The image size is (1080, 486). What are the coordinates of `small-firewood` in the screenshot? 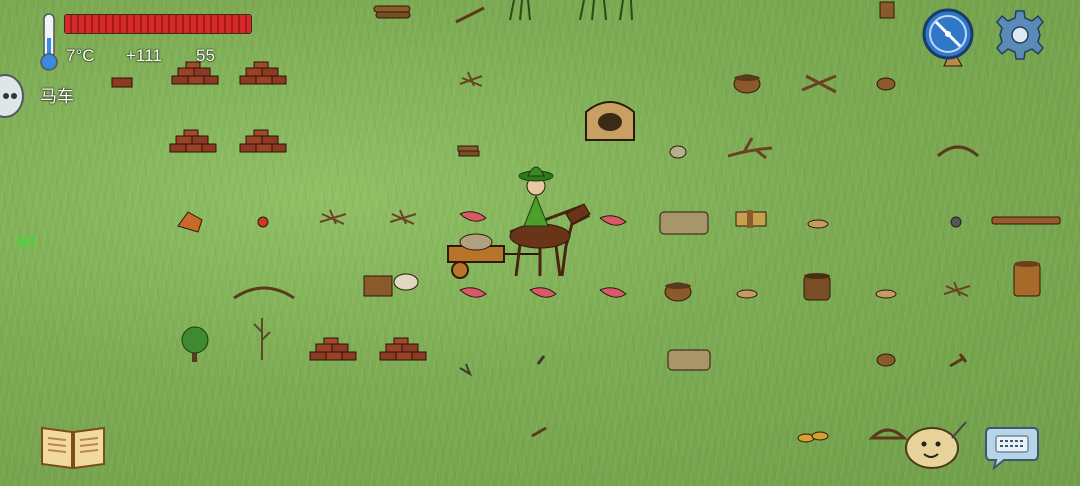 It's located at (468, 151).